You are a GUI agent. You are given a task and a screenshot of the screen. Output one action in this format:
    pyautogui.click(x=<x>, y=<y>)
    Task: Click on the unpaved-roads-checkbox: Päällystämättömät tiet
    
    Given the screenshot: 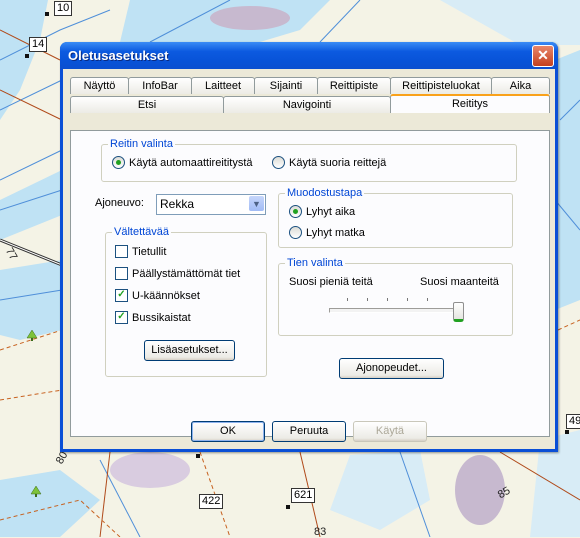 What is the action you would take?
    pyautogui.click(x=177, y=273)
    